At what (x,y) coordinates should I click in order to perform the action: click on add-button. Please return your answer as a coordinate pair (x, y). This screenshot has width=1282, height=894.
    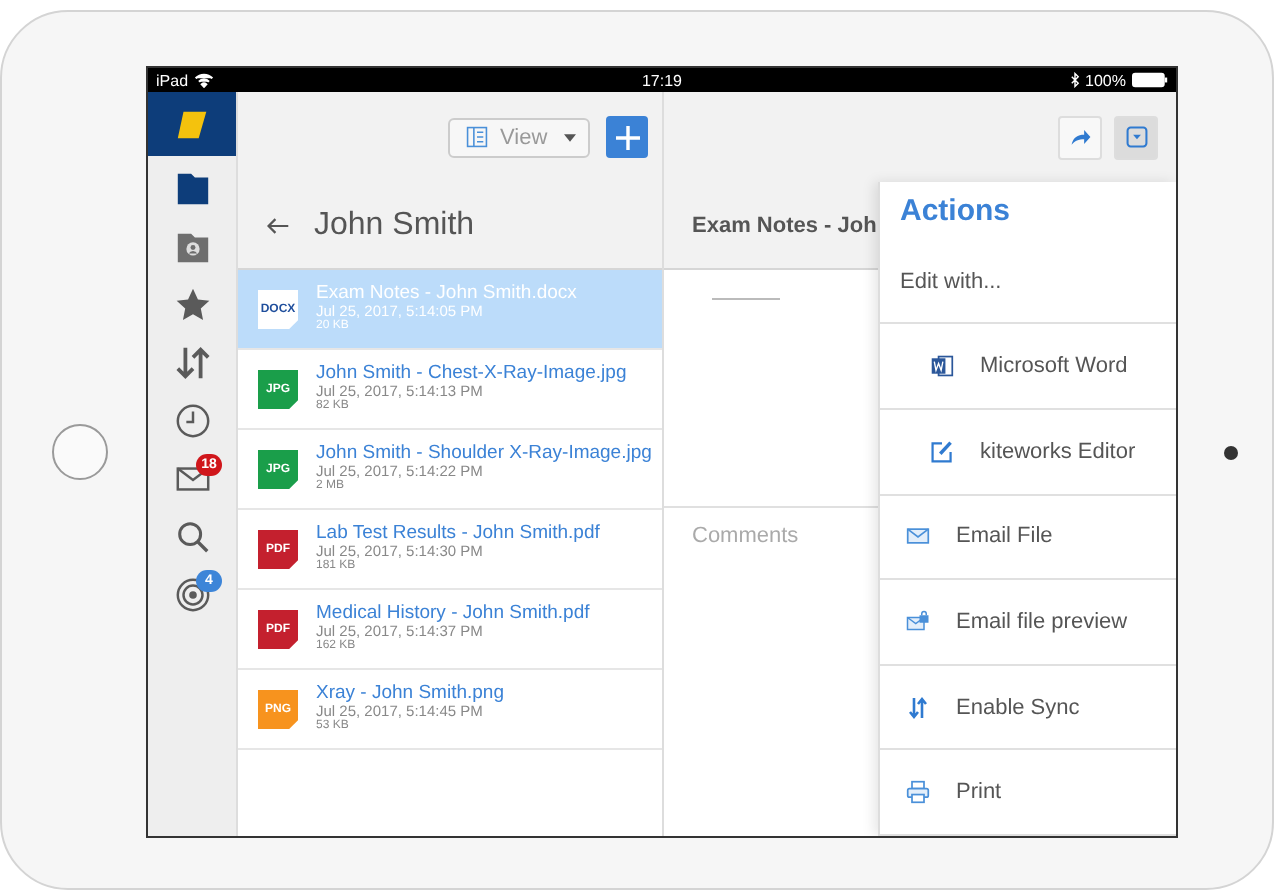
    Looking at the image, I should click on (627, 137).